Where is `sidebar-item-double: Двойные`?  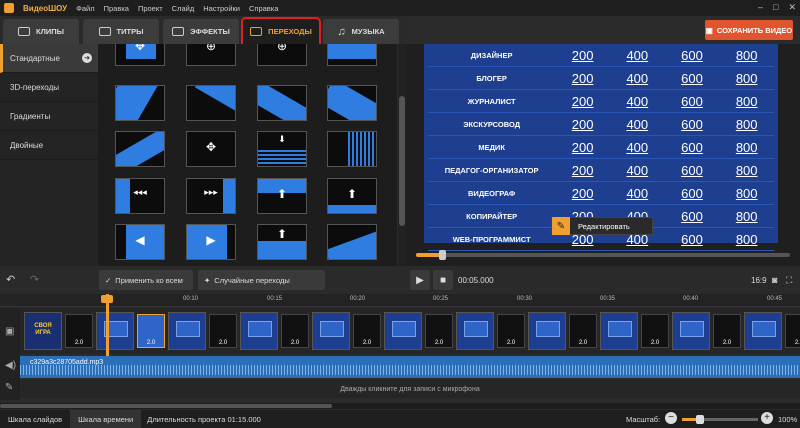 sidebar-item-double: Двойные is located at coordinates (49, 145).